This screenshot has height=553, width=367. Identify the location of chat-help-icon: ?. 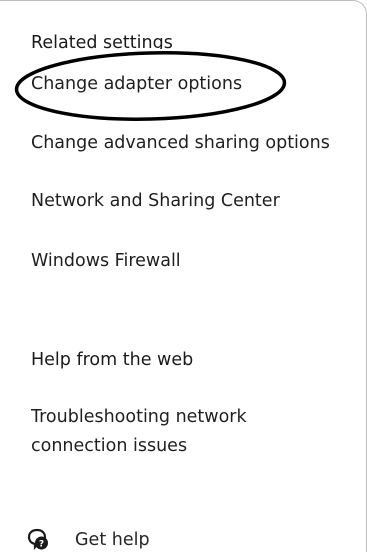
(37, 539).